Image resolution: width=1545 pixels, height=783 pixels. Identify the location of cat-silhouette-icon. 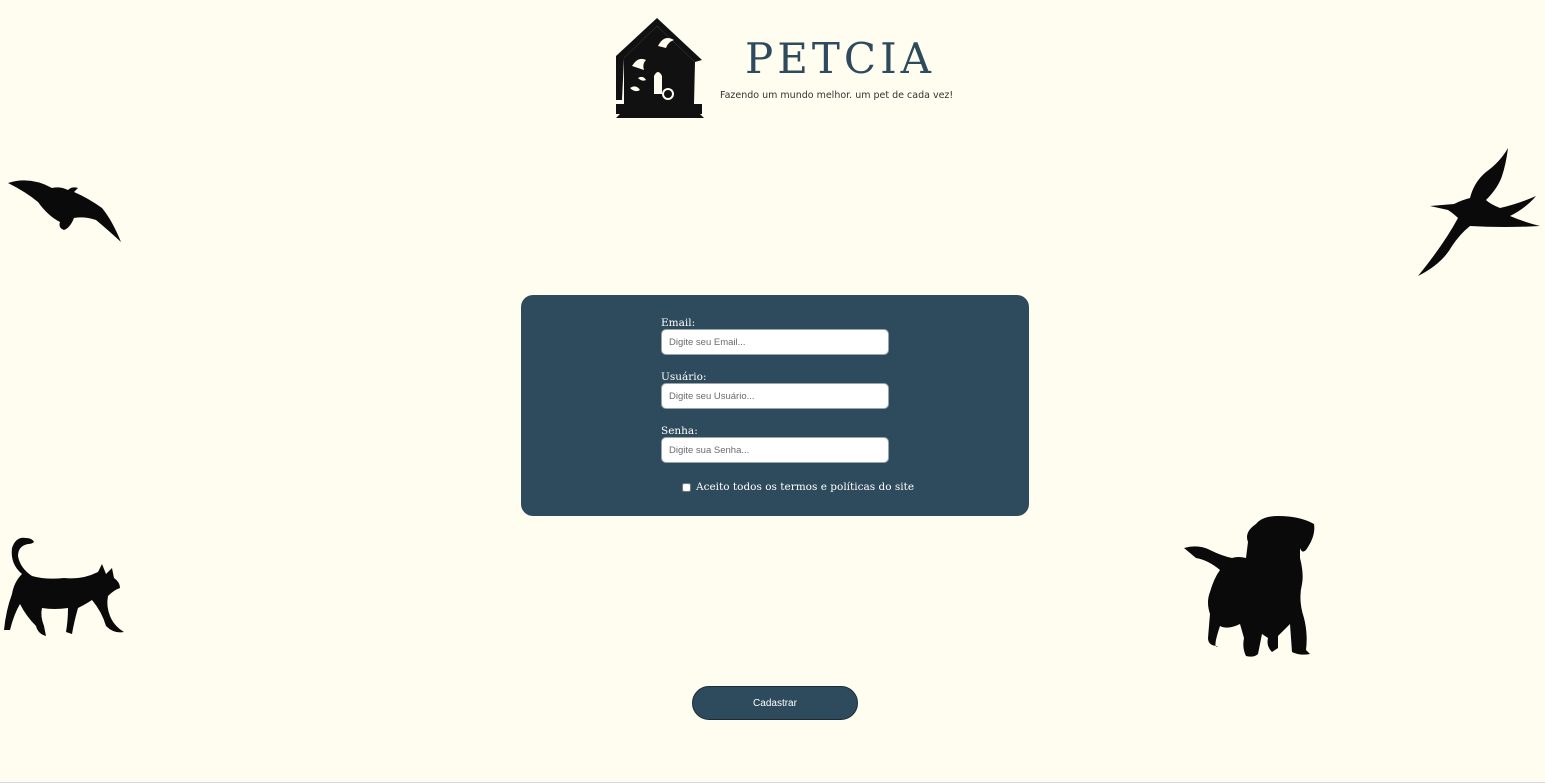
(64, 586).